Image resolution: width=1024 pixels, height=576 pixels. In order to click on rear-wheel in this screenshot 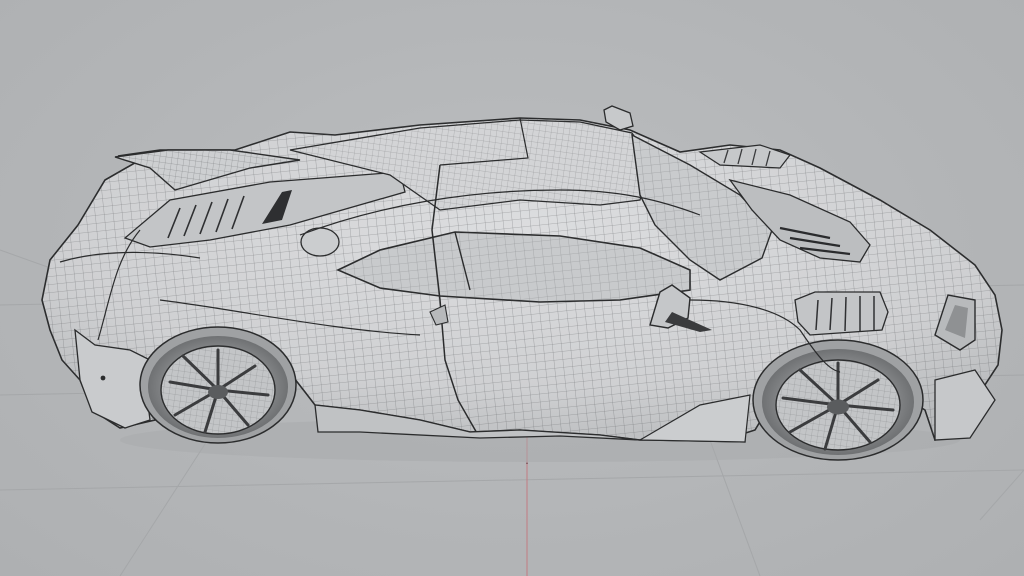, I will do `click(218, 385)`.